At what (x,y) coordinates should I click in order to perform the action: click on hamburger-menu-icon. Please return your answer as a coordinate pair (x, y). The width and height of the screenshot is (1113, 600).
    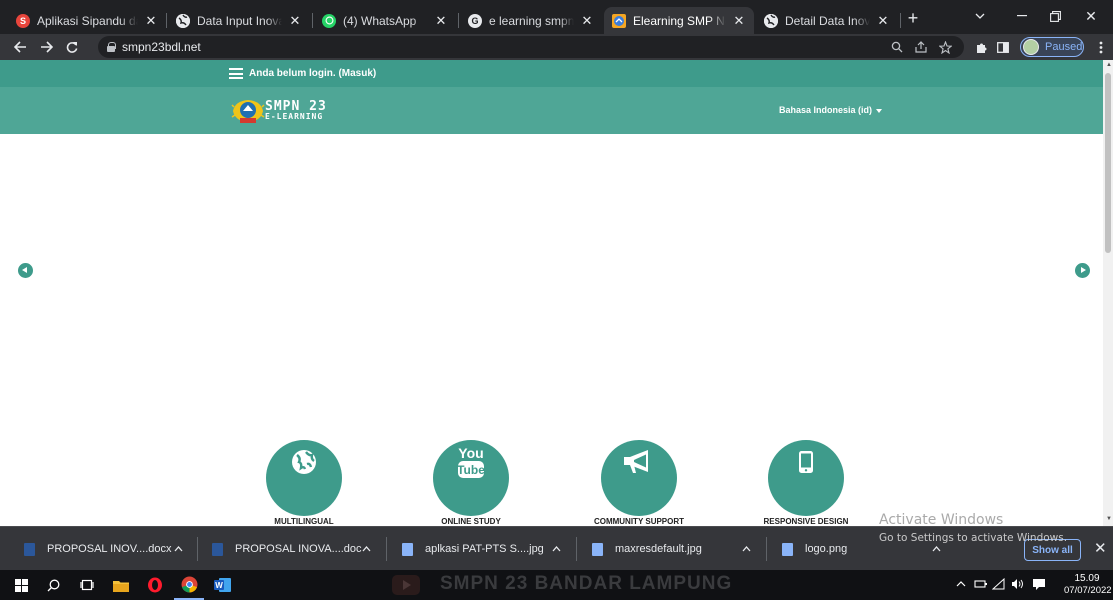
    Looking at the image, I should click on (236, 73).